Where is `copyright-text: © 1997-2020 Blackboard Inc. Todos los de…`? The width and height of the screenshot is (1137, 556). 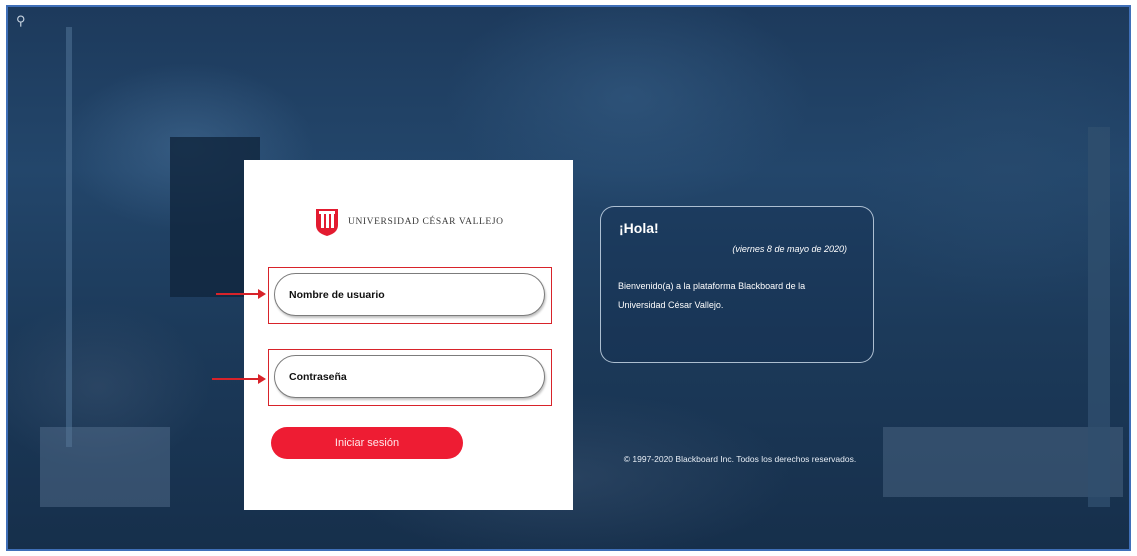
copyright-text: © 1997-2020 Blackboard Inc. Todos los de… is located at coordinates (740, 459).